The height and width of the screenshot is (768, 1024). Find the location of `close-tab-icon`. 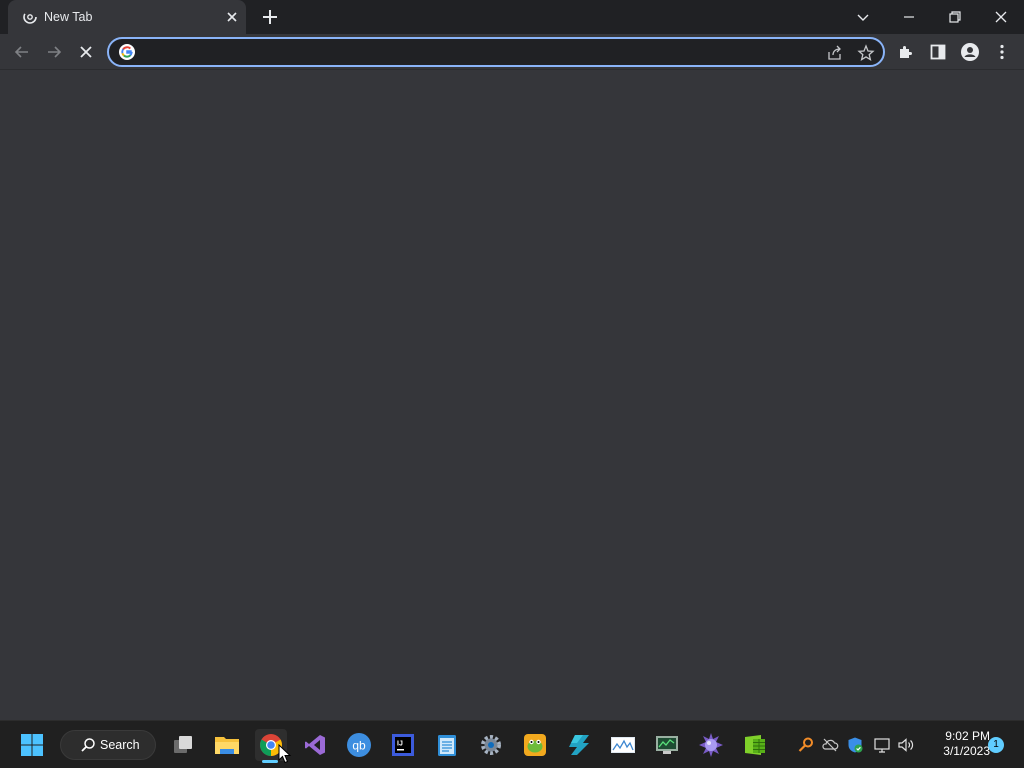

close-tab-icon is located at coordinates (232, 17).